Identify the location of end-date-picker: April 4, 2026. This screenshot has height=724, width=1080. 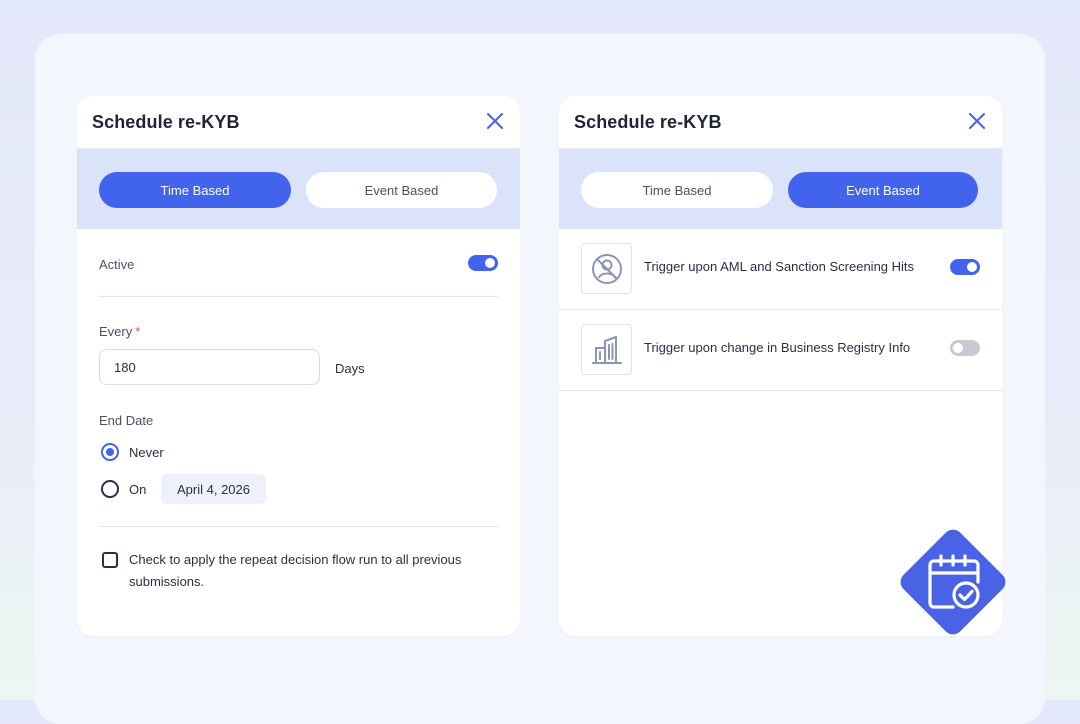
(213, 489).